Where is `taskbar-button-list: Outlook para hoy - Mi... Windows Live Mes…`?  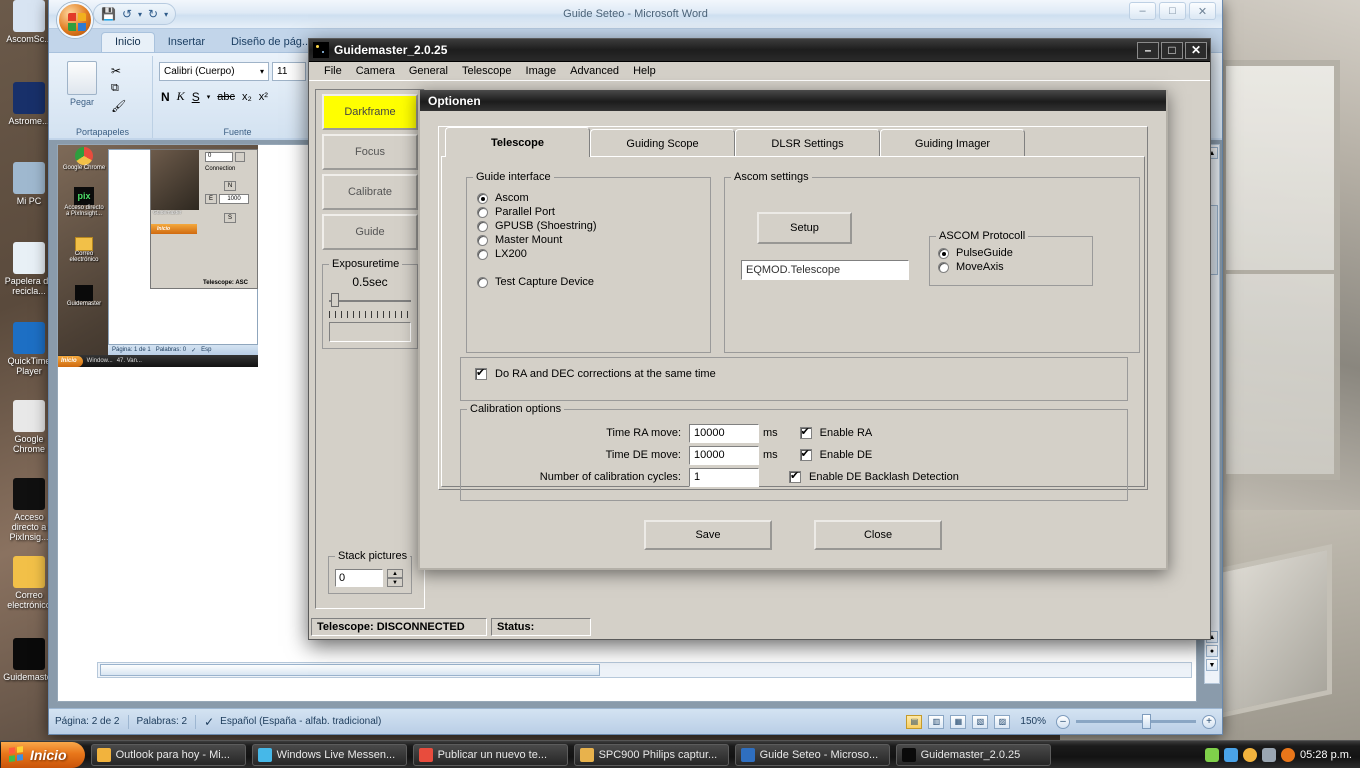 taskbar-button-list: Outlook para hoy - Mi... Windows Live Mes… is located at coordinates (568, 754).